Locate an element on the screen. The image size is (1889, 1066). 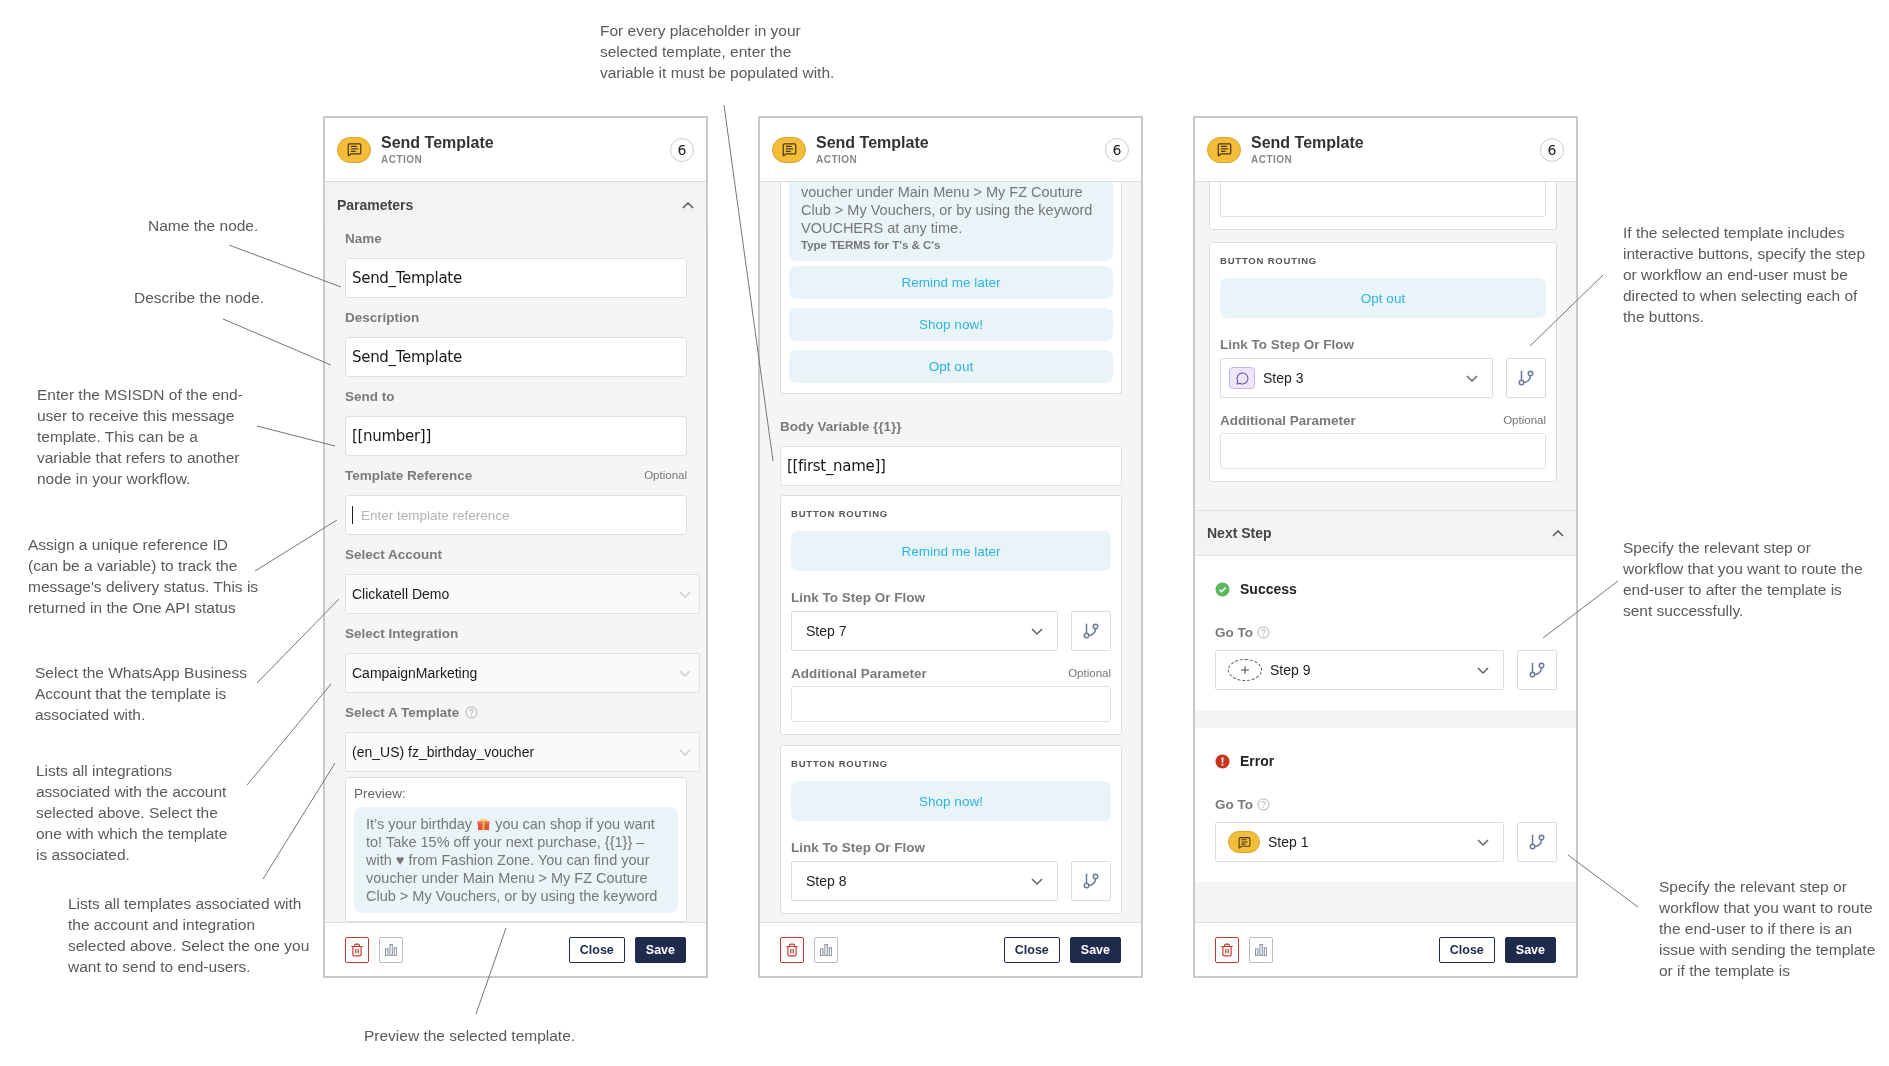
annotation-text: For every placeholder in your selected template, enter the variable it must be populated with. is located at coordinates (718, 52).